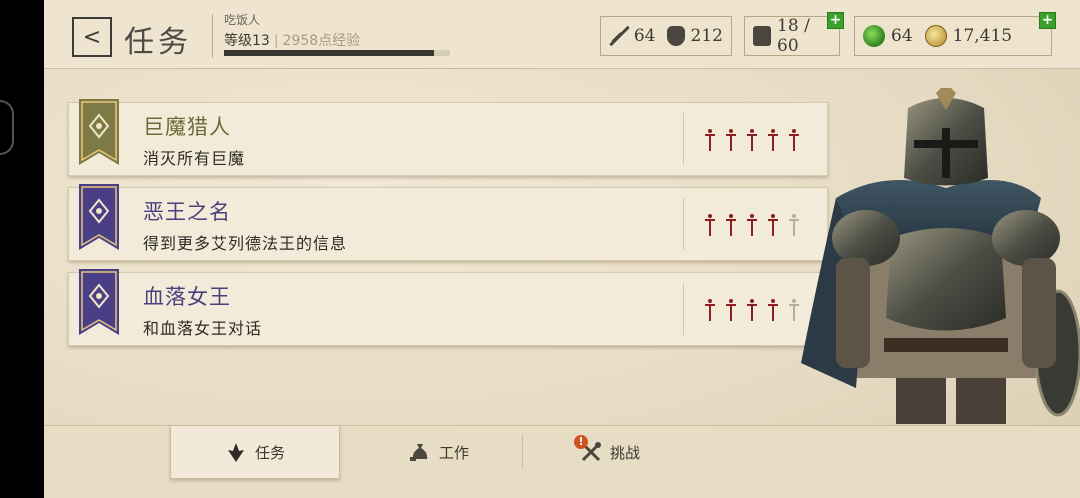  What do you see at coordinates (236, 452) in the screenshot?
I see `quest-emblem-icon` at bounding box center [236, 452].